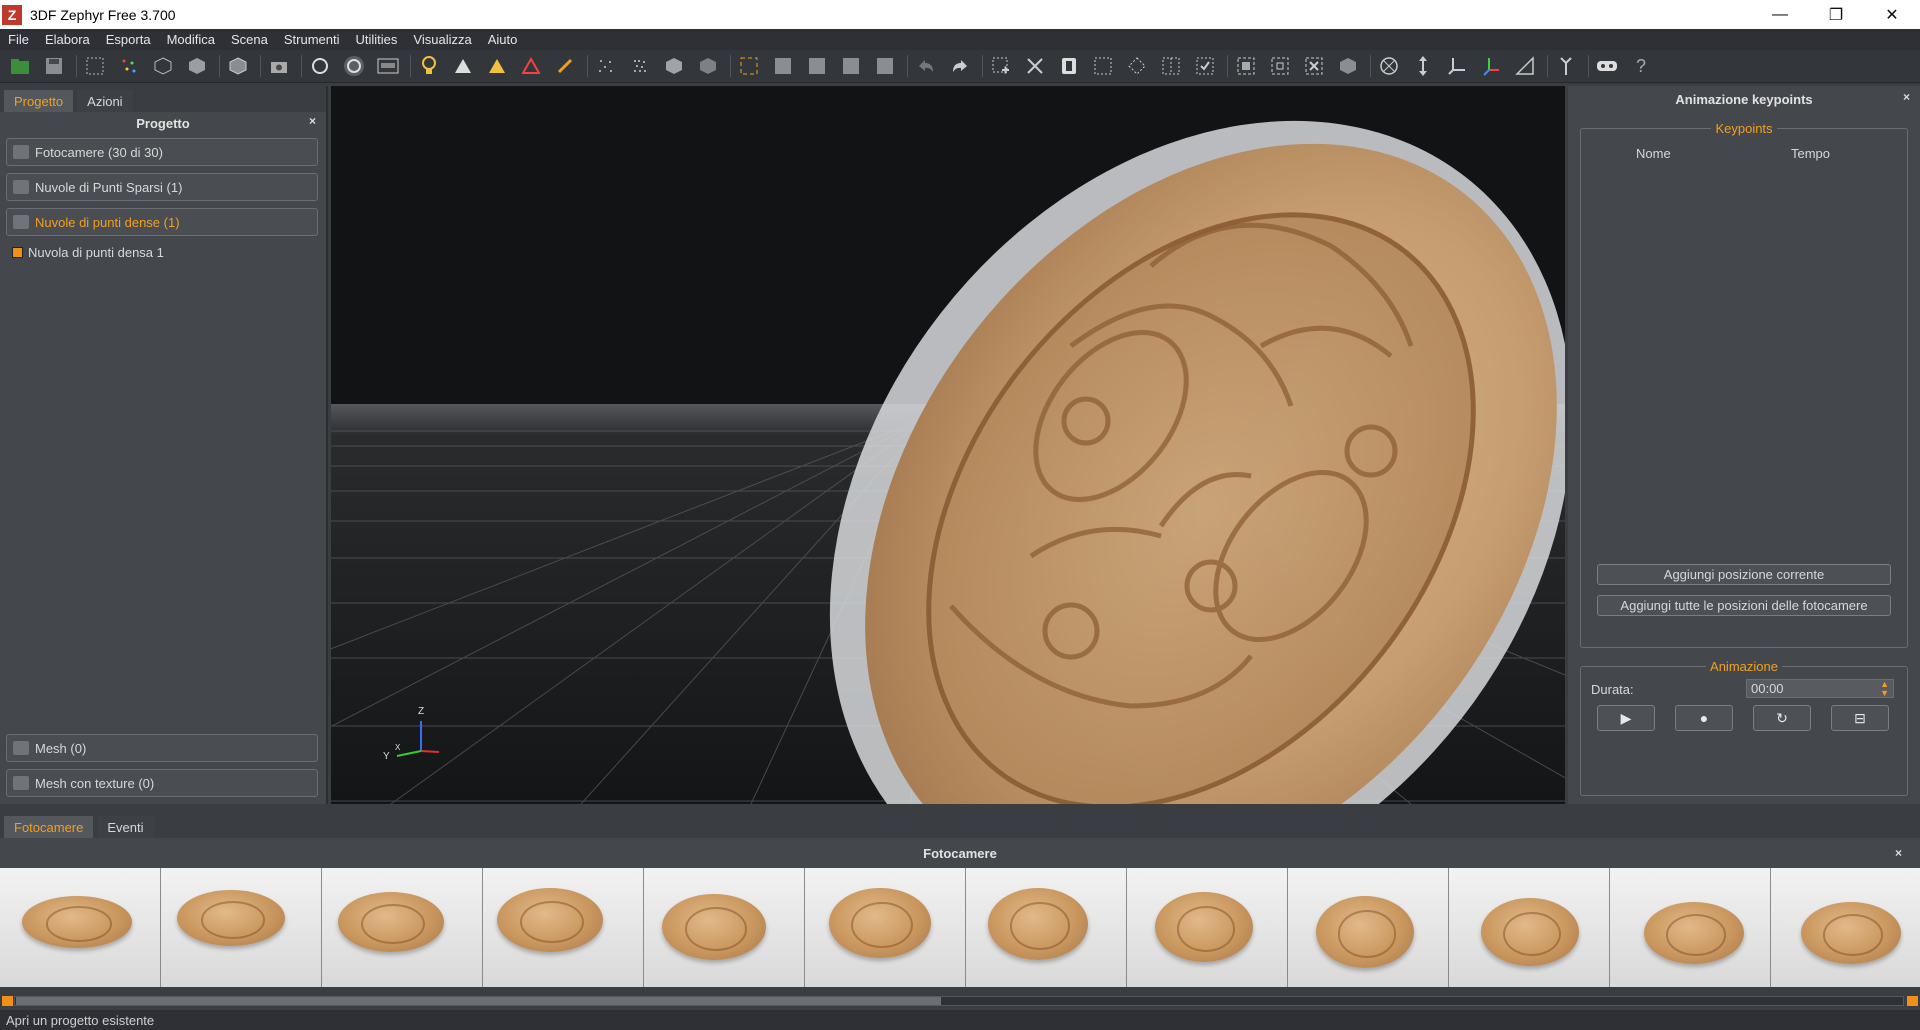 This screenshot has height=1030, width=1920. Describe the element at coordinates (1423, 66) in the screenshot. I see `measure-icon` at that location.